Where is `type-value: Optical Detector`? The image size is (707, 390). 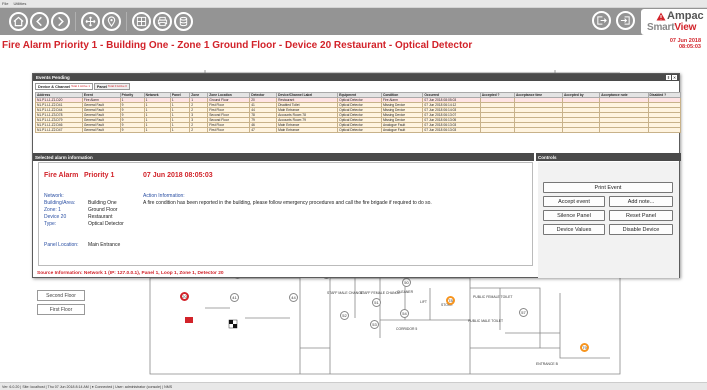
type-value: Optical Detector is located at coordinates (106, 224).